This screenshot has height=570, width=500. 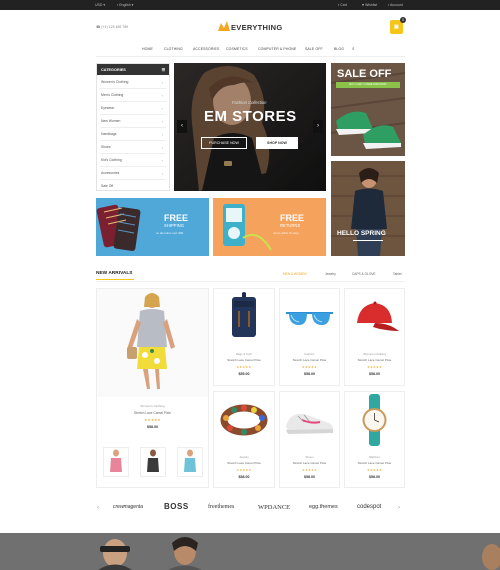 What do you see at coordinates (361, 233) in the screenshot?
I see `hello-spring-title: HELLO SPRING` at bounding box center [361, 233].